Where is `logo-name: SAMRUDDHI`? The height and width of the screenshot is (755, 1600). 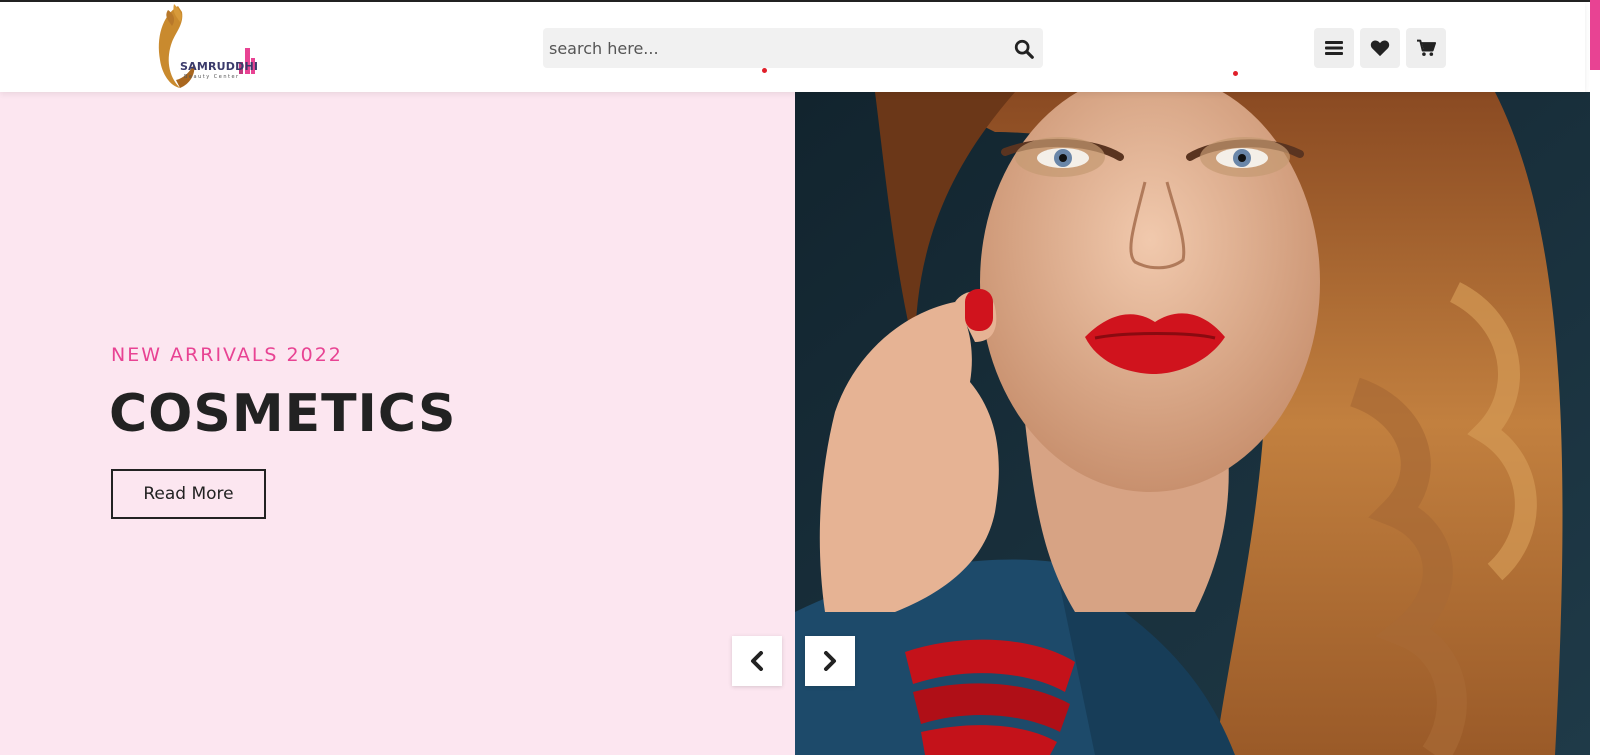
logo-name: SAMRUDDHI is located at coordinates (219, 66).